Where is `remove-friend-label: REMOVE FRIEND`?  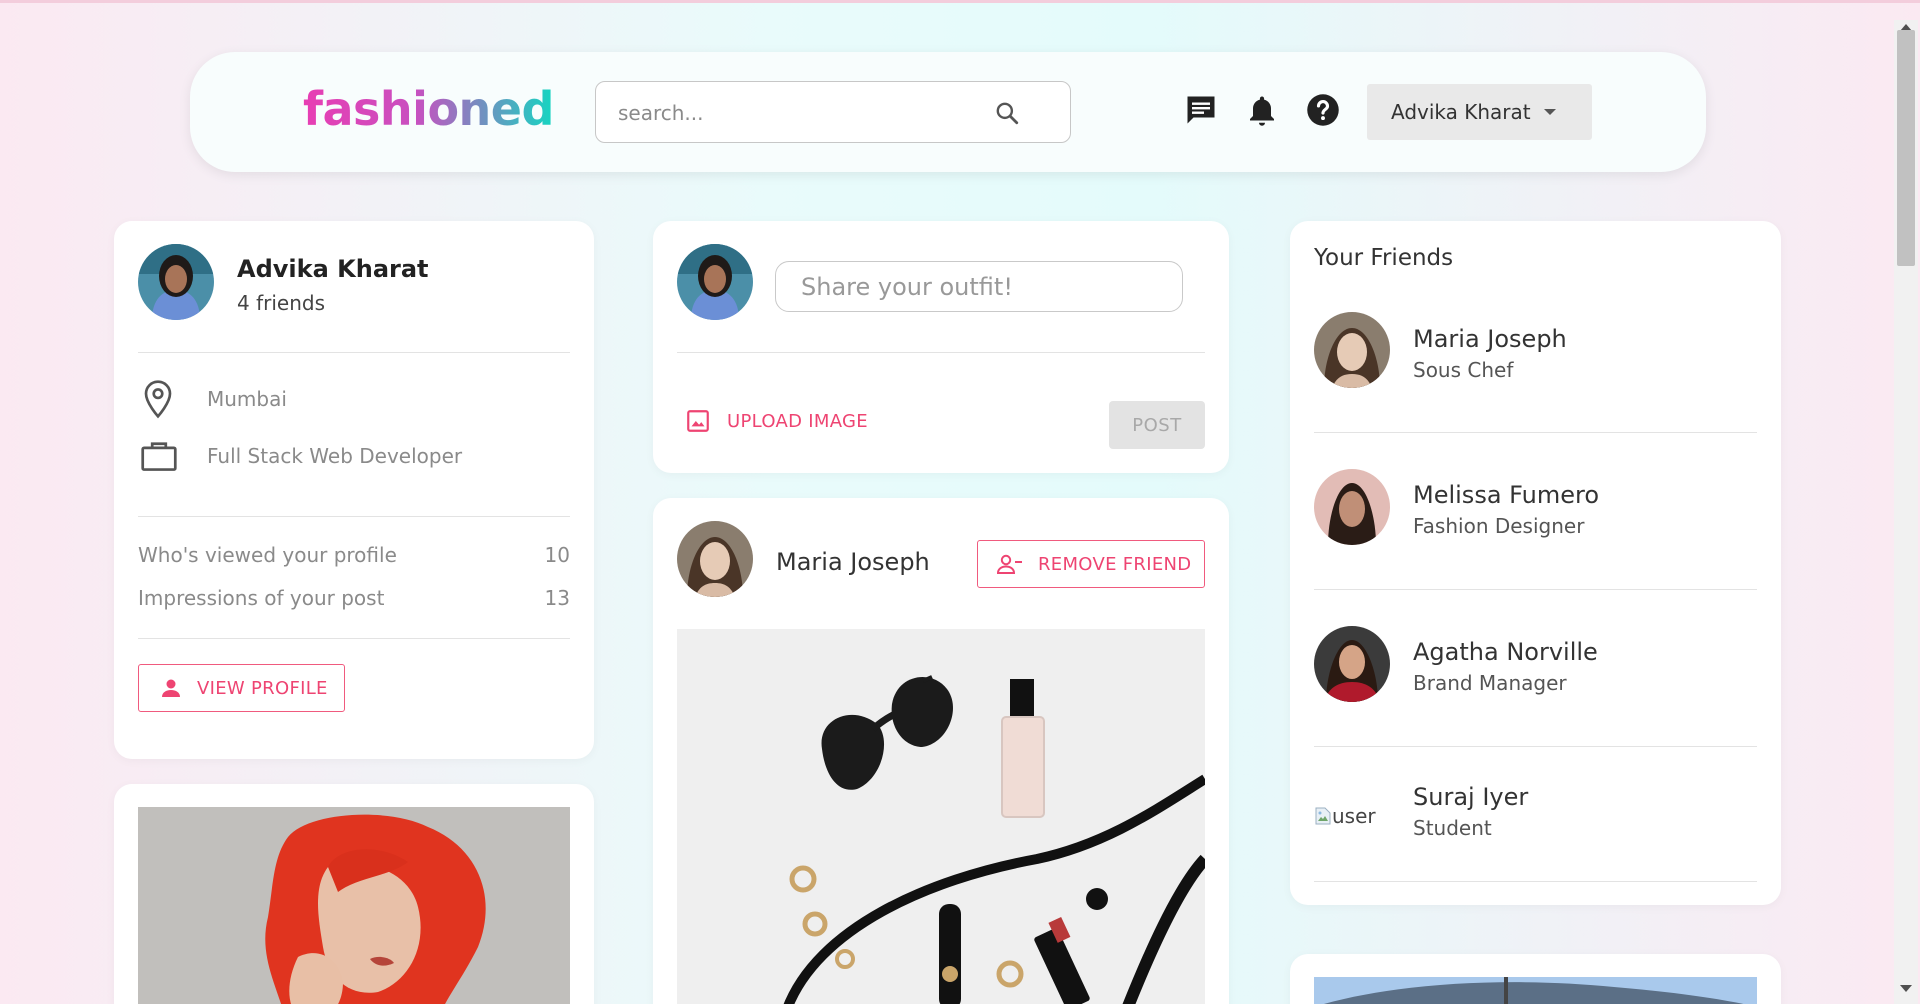 remove-friend-label: REMOVE FRIEND is located at coordinates (1115, 564).